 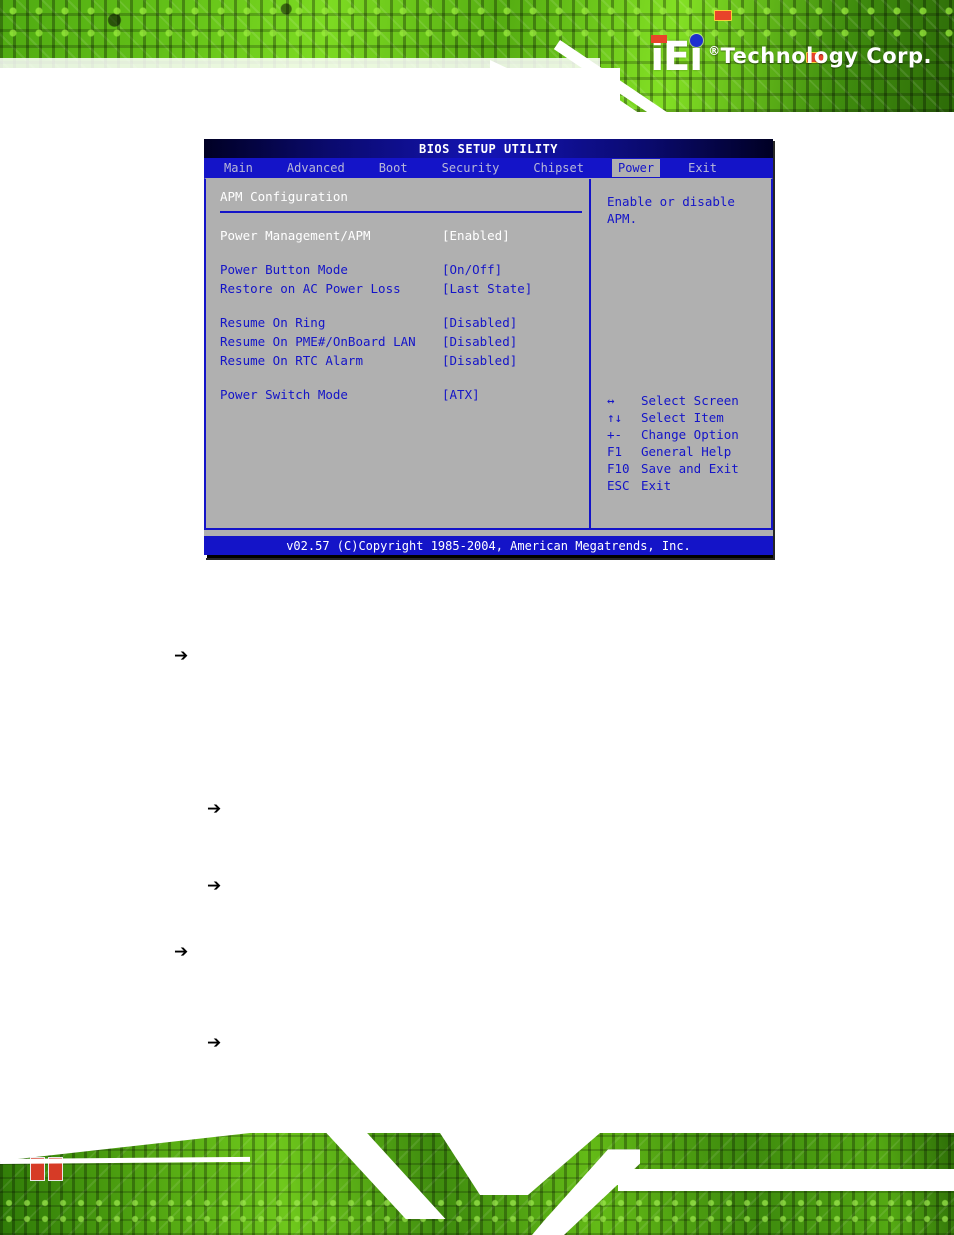 What do you see at coordinates (316, 168) in the screenshot?
I see `bios-menu-item-advanced: Advanced` at bounding box center [316, 168].